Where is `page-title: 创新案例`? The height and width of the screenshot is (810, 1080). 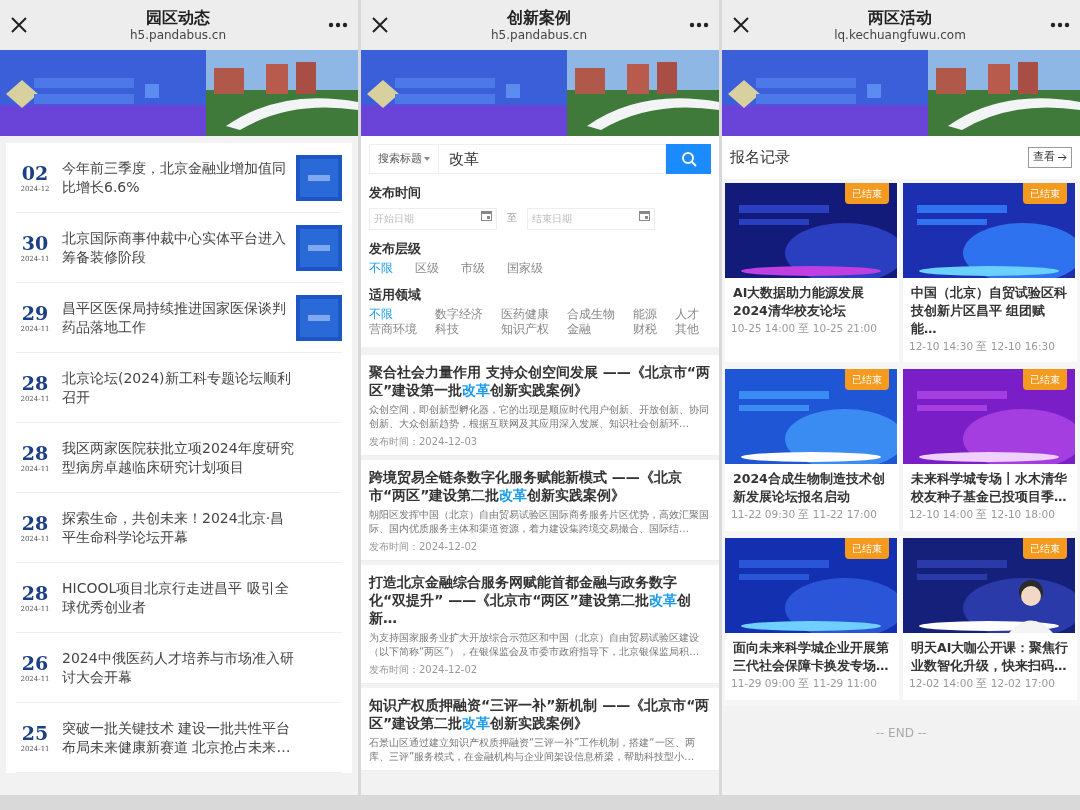
page-title: 创新案例 is located at coordinates (539, 17).